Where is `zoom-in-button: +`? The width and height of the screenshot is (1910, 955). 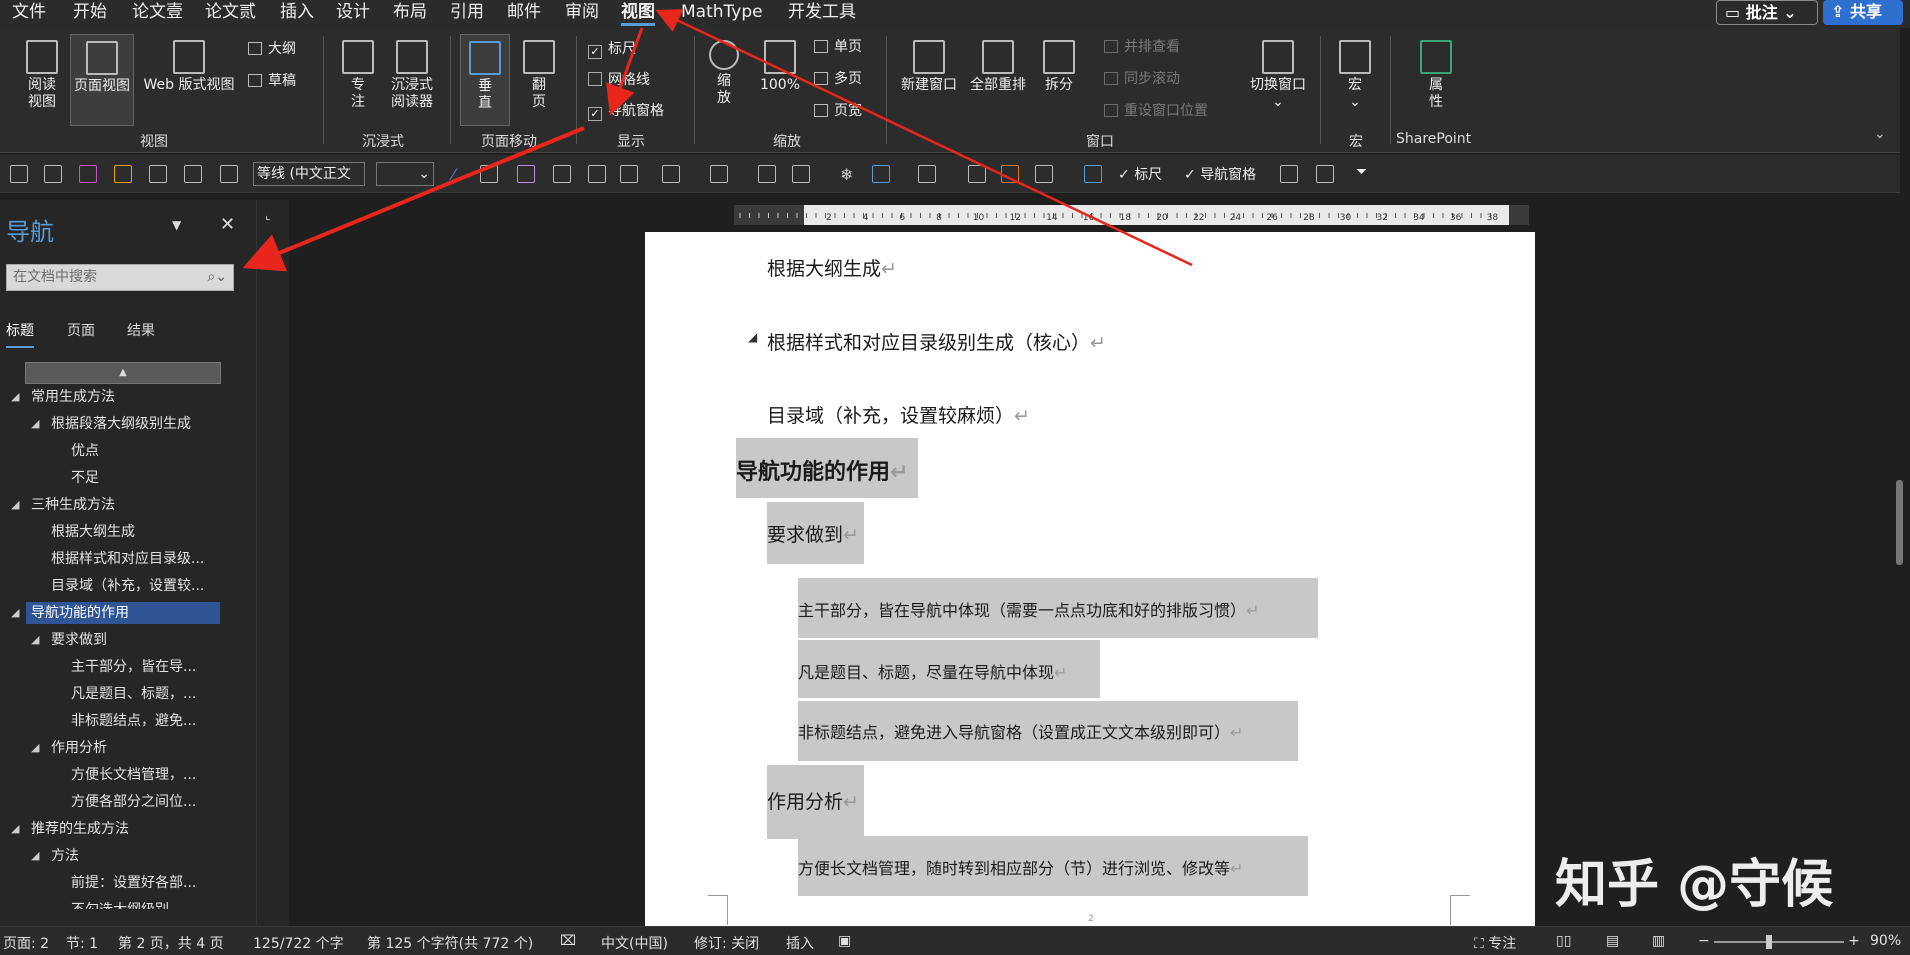 zoom-in-button: + is located at coordinates (1854, 941).